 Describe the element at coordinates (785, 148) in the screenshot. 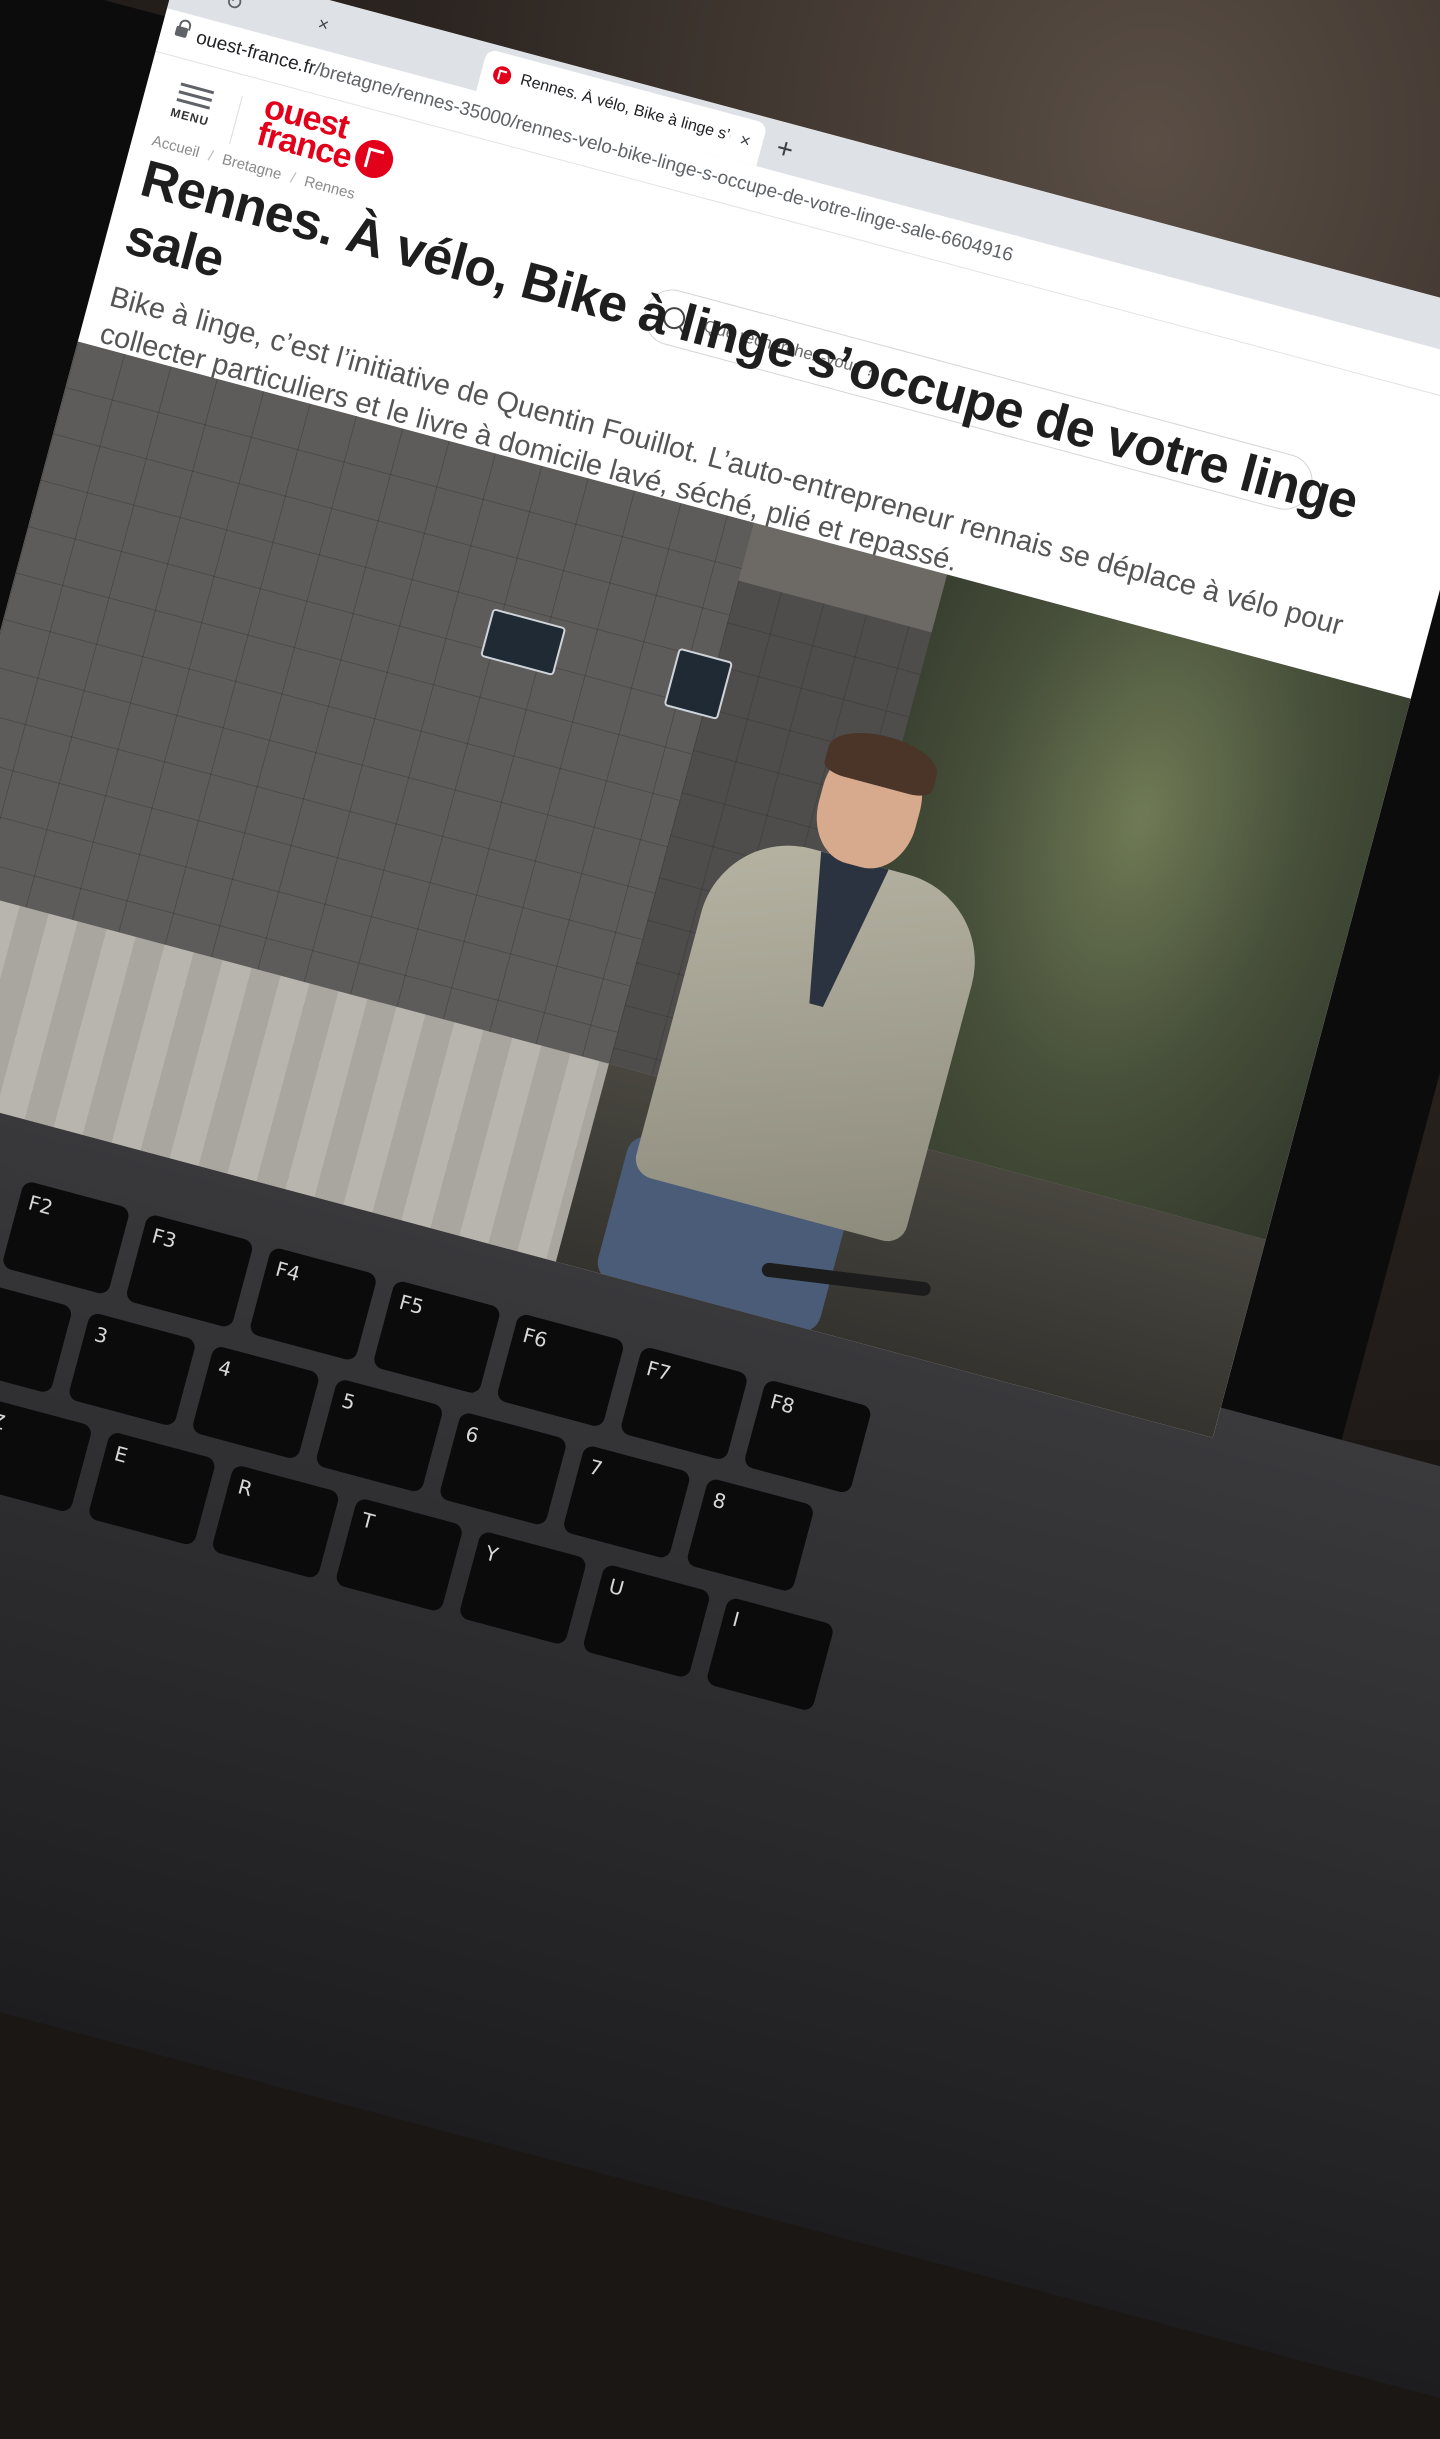

I see `new-tab-button: +` at that location.